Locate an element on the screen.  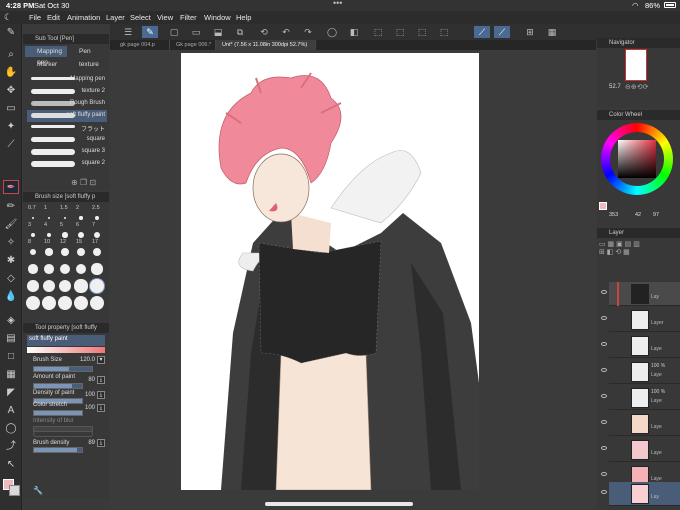
doc-tab: gk page 004.p is located at coordinates (142, 45).